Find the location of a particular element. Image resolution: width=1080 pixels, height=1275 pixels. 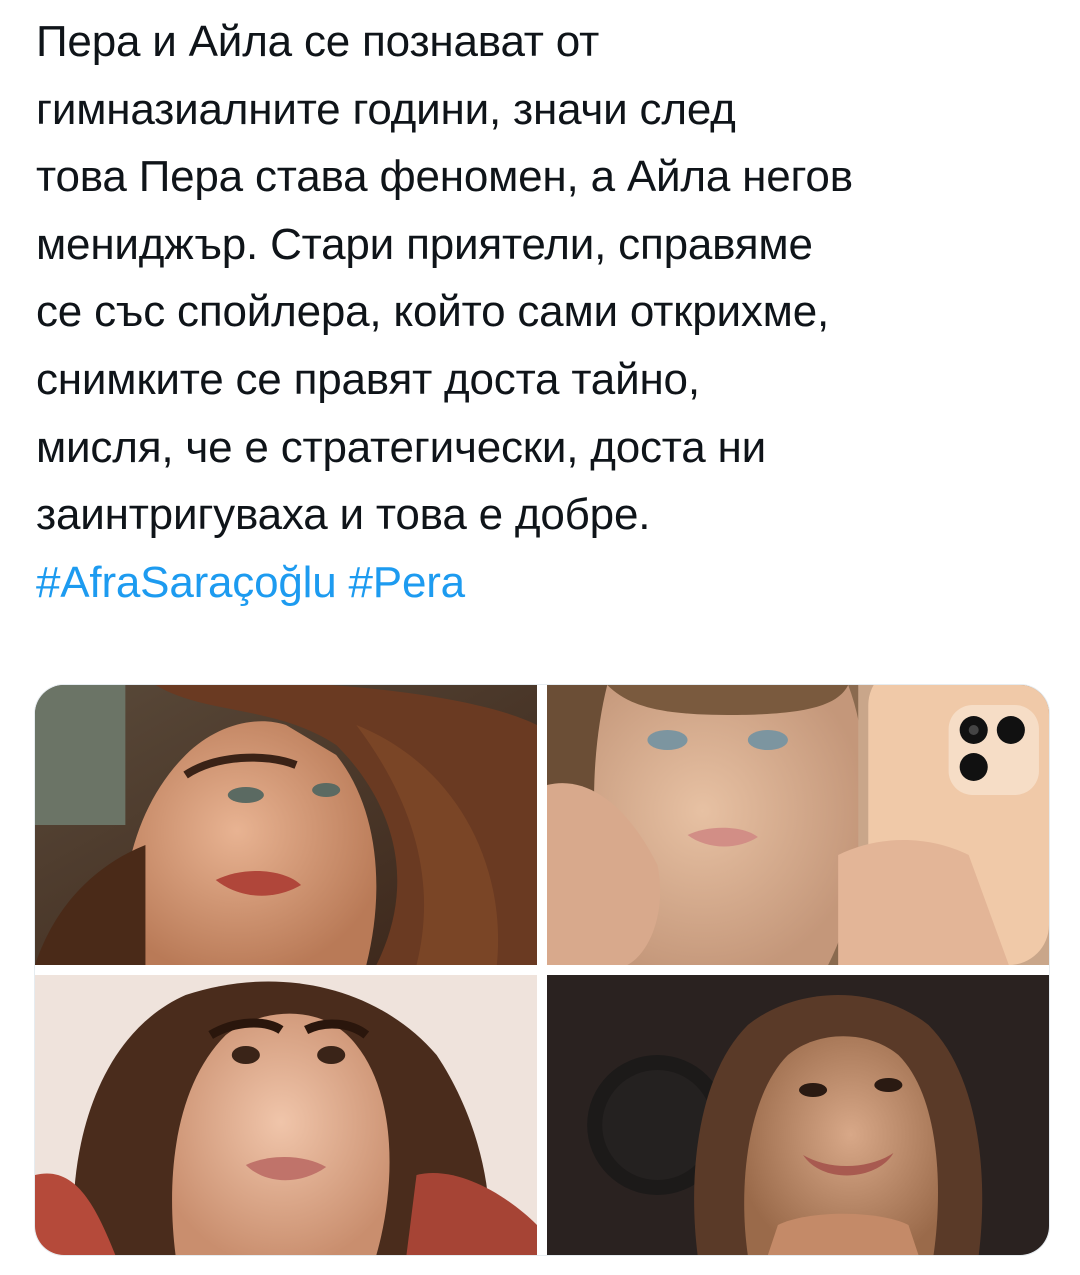

tweet-text-line: това Пера става феномен, а Айла негов is located at coordinates (444, 177).